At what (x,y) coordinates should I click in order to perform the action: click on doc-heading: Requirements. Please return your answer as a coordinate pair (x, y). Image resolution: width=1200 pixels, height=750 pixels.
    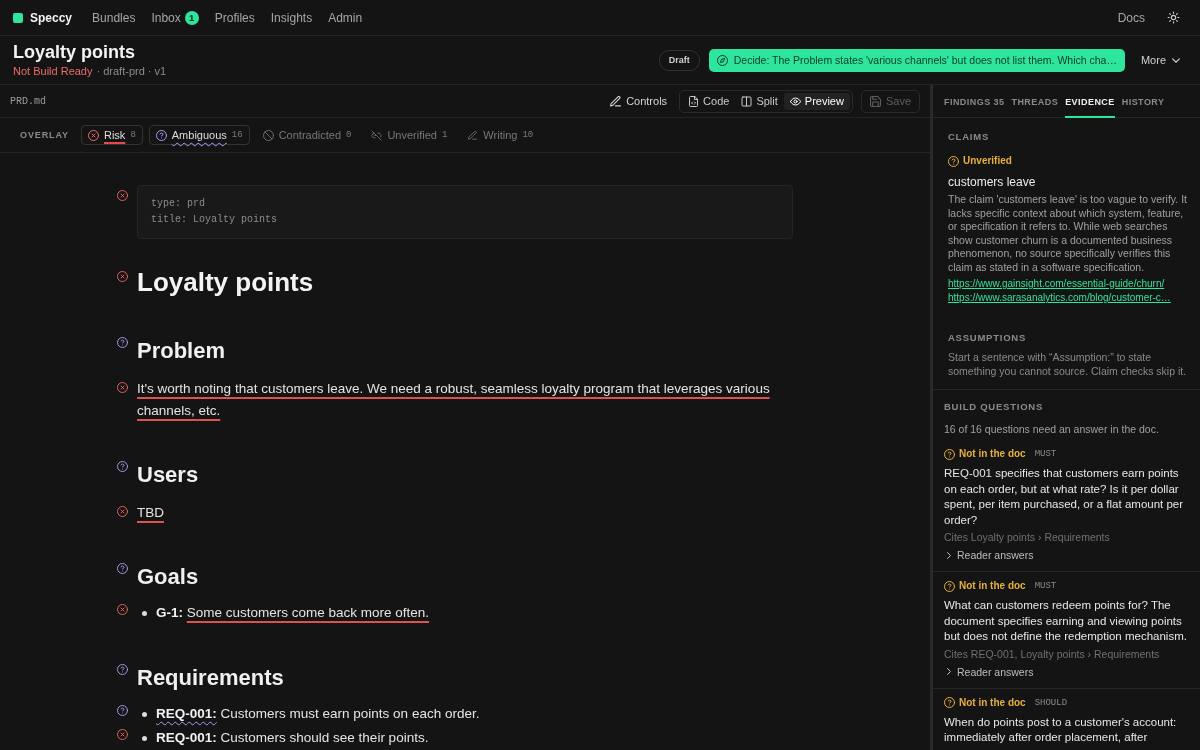
    Looking at the image, I should click on (211, 678).